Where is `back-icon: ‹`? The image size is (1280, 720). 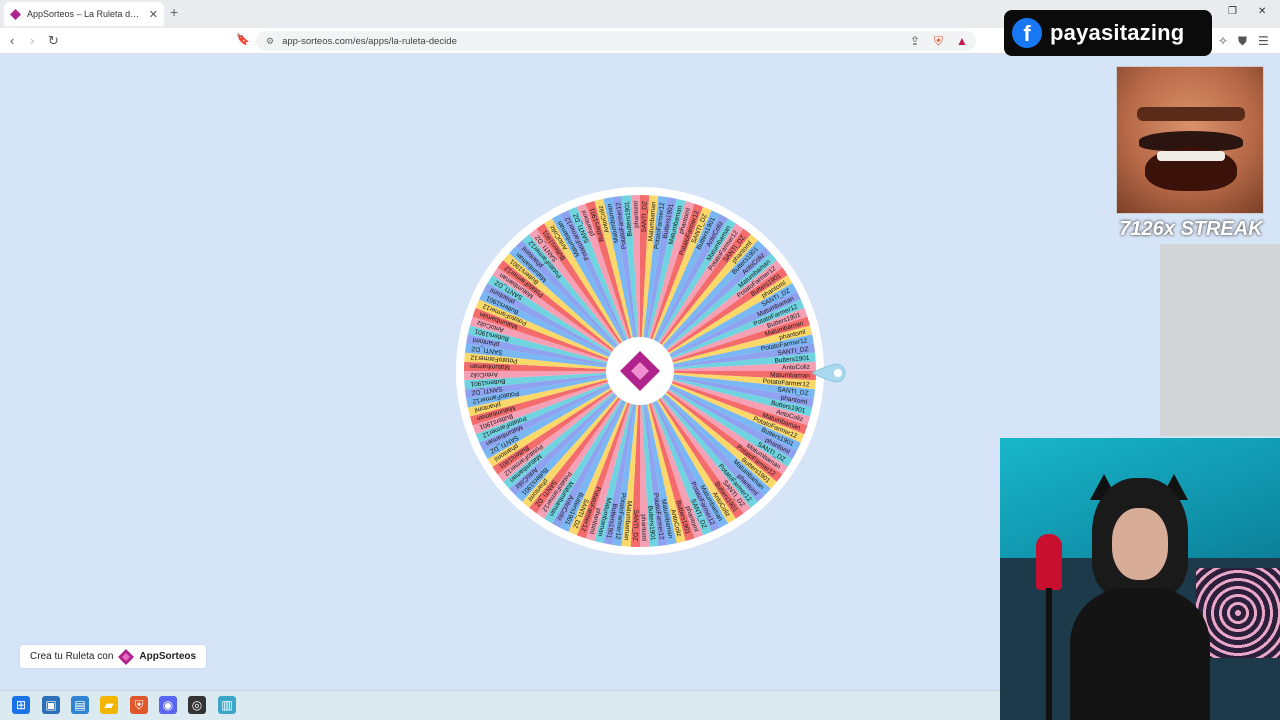
back-icon: ‹ is located at coordinates (12, 40).